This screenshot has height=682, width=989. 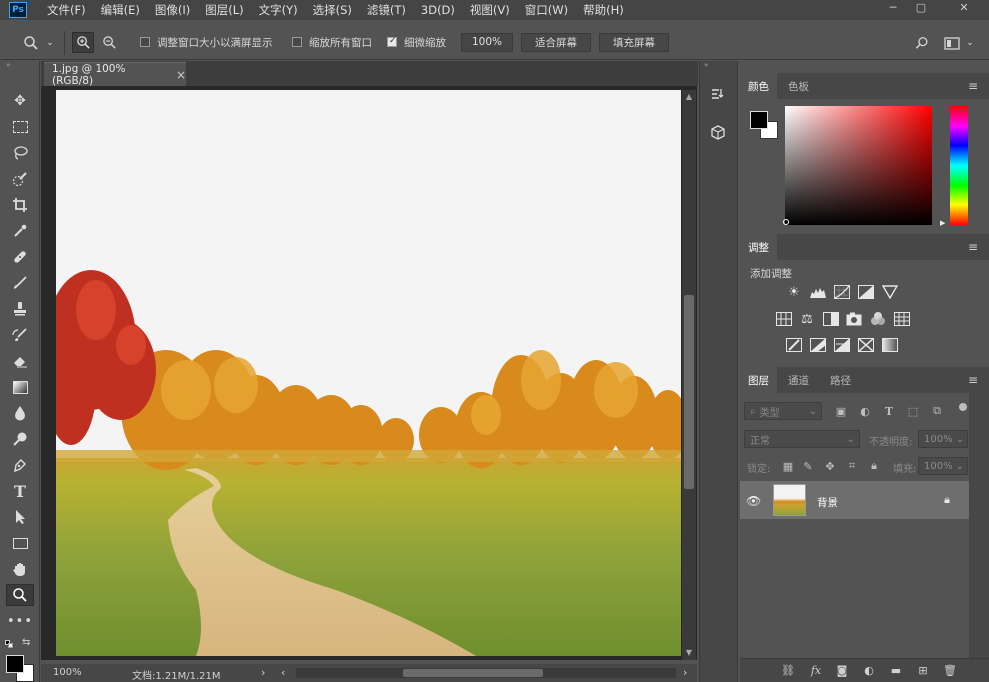 I want to click on layer-style-icon: fx, so click(x=816, y=670).